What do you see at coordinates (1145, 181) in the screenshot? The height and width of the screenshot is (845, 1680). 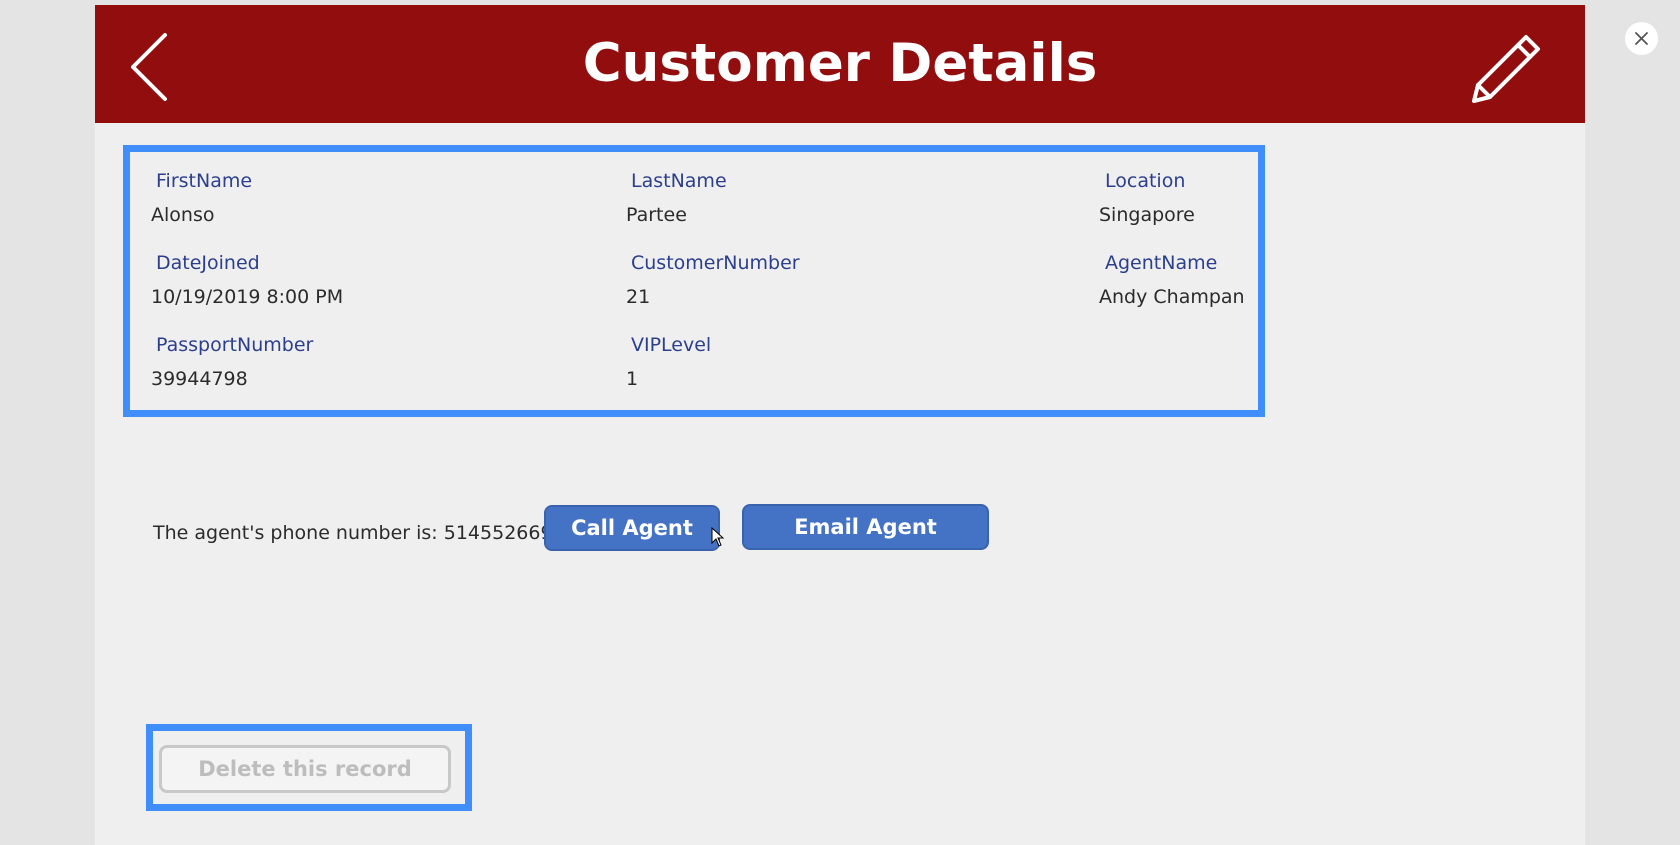 I see `field-label-location: Location` at bounding box center [1145, 181].